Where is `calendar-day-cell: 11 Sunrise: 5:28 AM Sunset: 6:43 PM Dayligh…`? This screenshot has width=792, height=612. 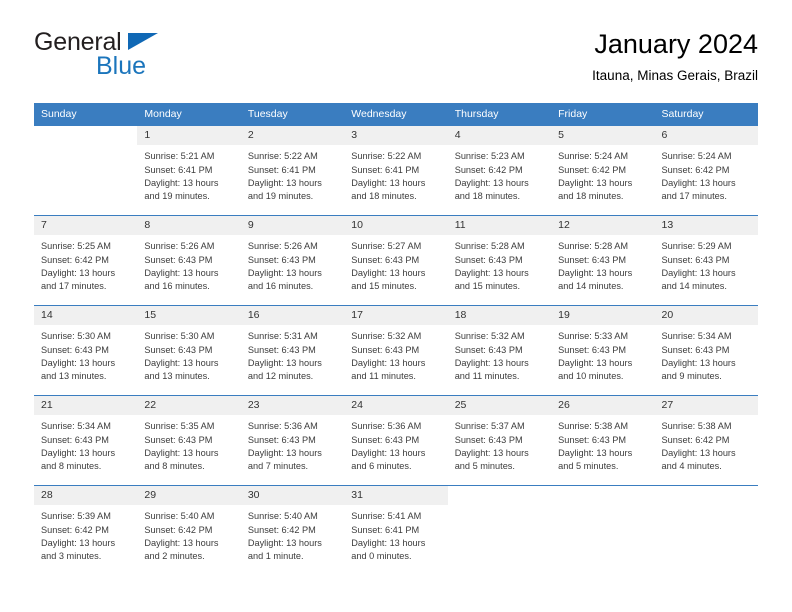 calendar-day-cell: 11 Sunrise: 5:28 AM Sunset: 6:43 PM Dayligh… is located at coordinates (499, 260).